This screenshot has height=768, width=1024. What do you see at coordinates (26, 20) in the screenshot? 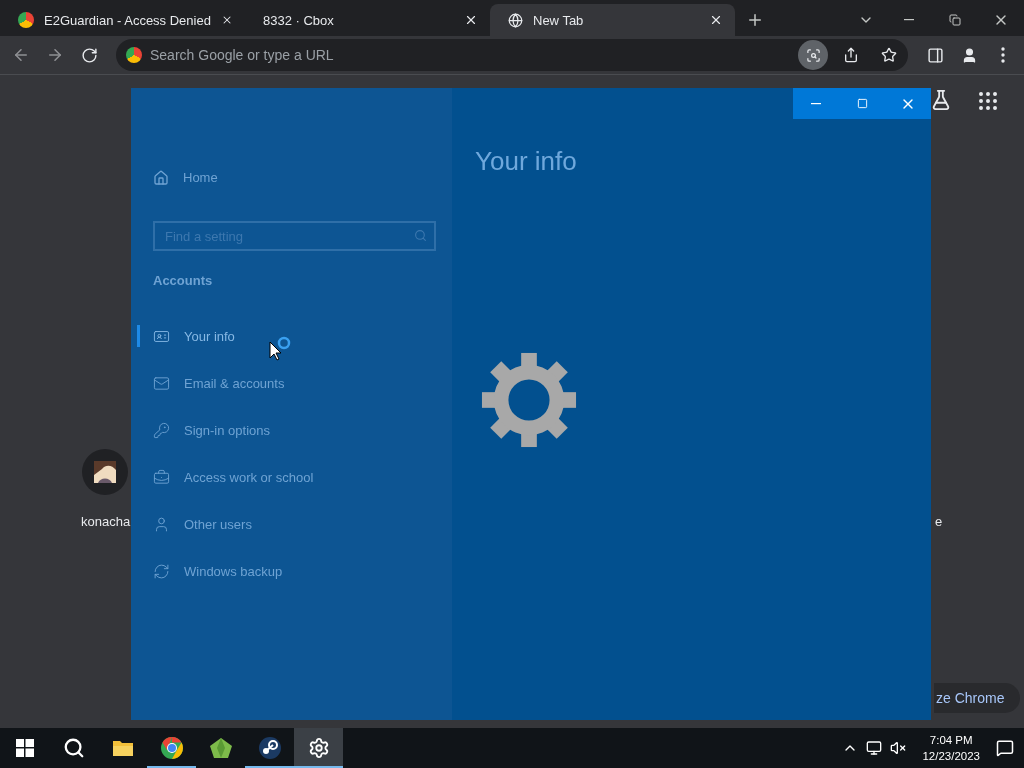
I see `google-favicon-icon` at bounding box center [26, 20].